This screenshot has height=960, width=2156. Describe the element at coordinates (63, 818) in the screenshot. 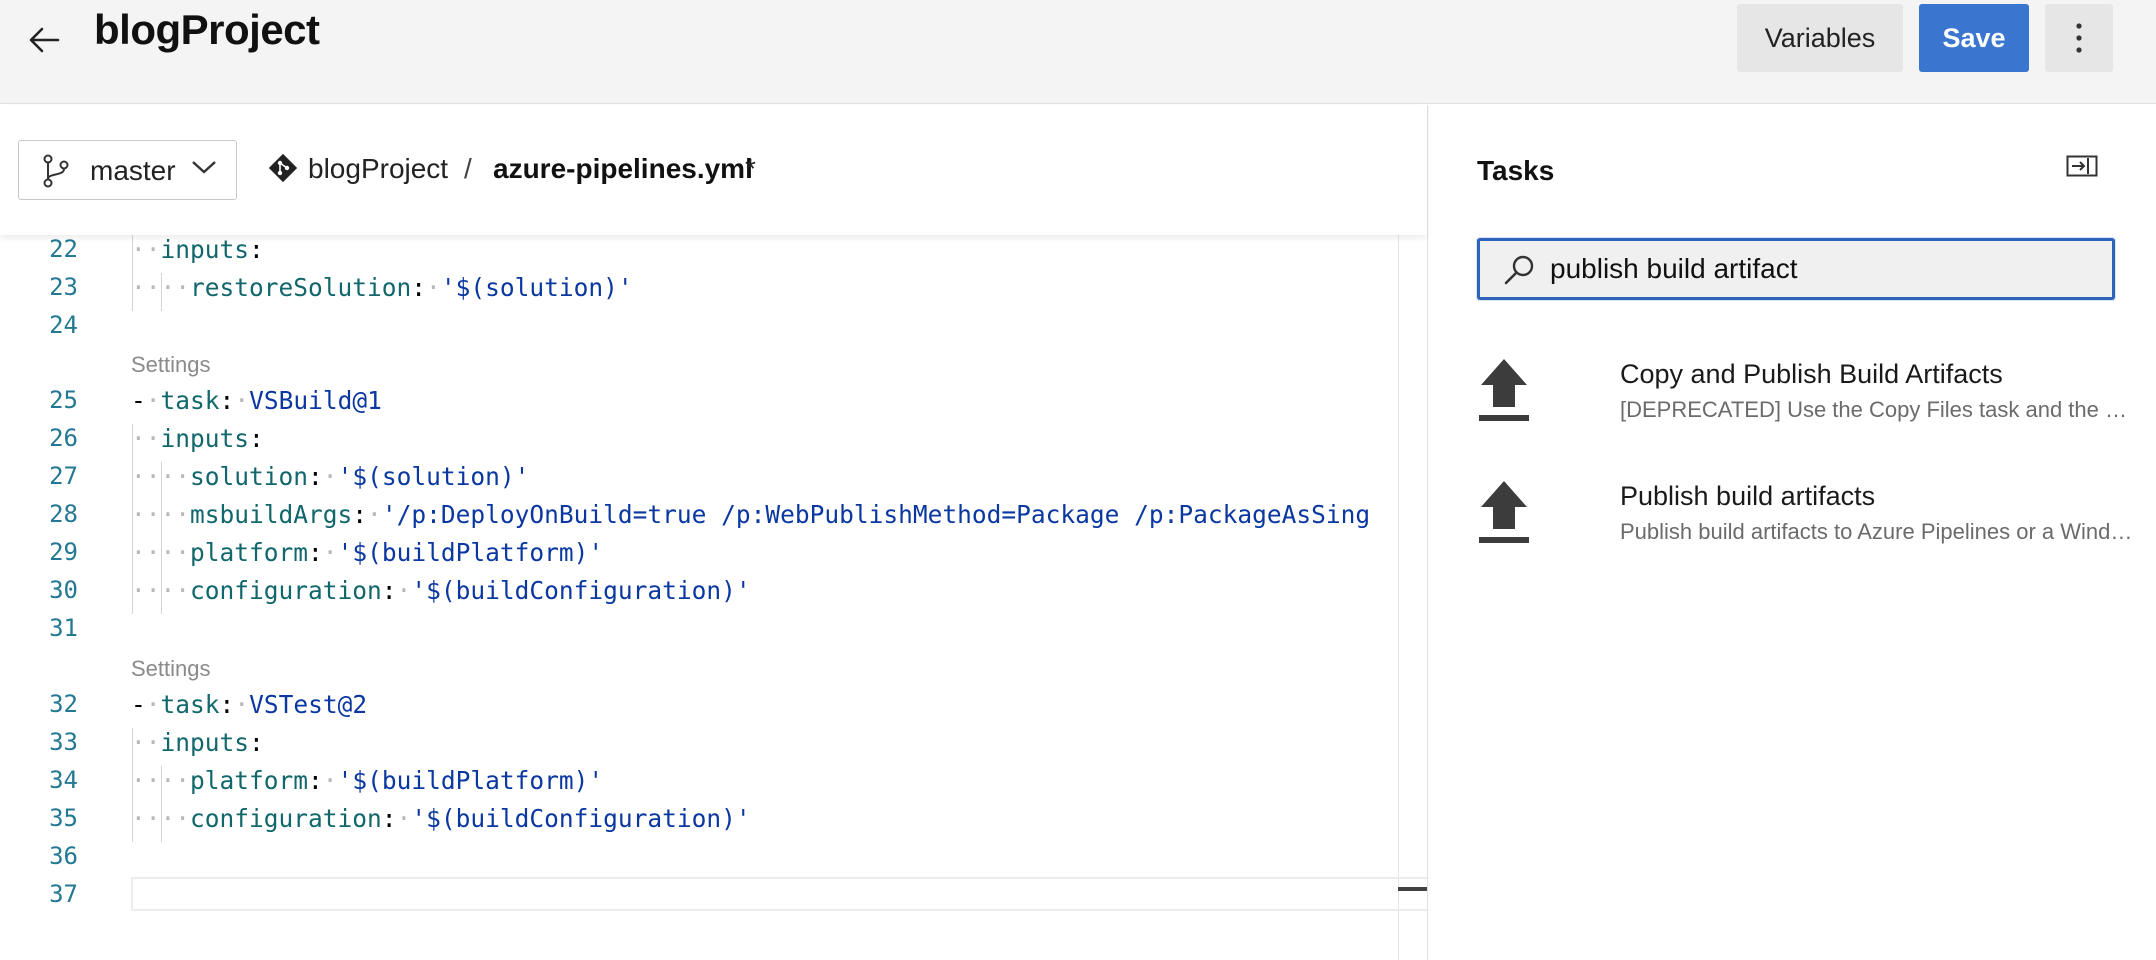

I see `line-number: 35` at that location.